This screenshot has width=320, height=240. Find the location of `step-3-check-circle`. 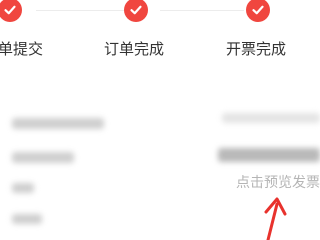

step-3-check-circle is located at coordinates (258, 11).